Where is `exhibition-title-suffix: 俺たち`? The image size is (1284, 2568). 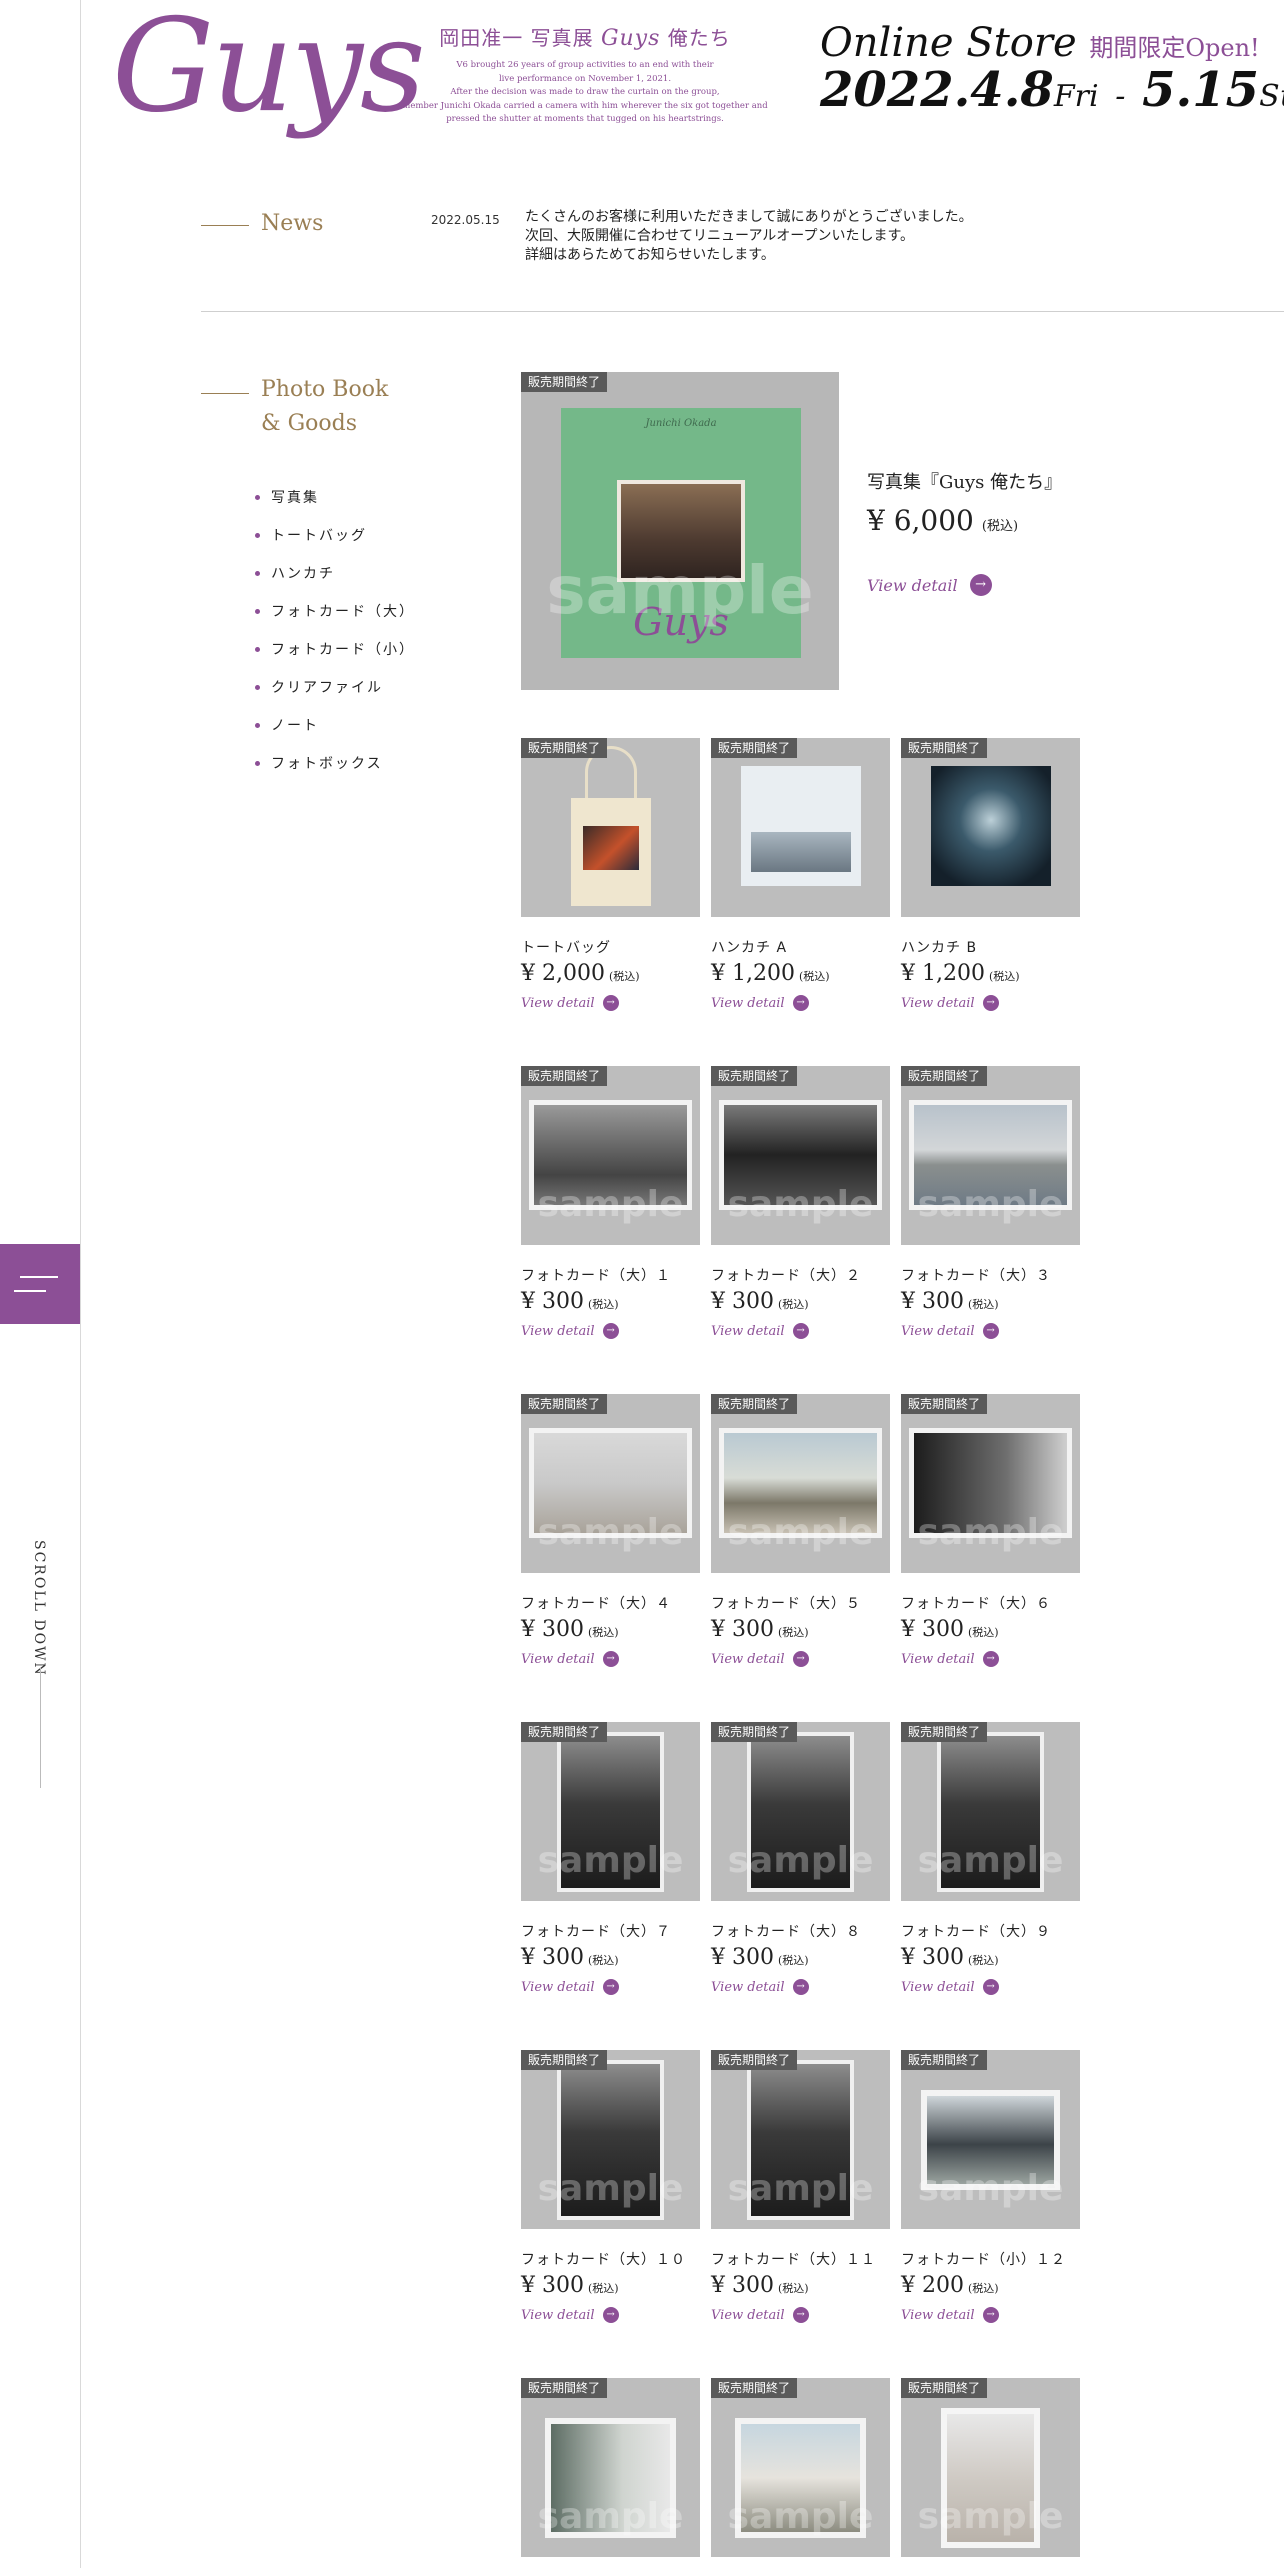
exhibition-title-suffix: 俺たち is located at coordinates (699, 38).